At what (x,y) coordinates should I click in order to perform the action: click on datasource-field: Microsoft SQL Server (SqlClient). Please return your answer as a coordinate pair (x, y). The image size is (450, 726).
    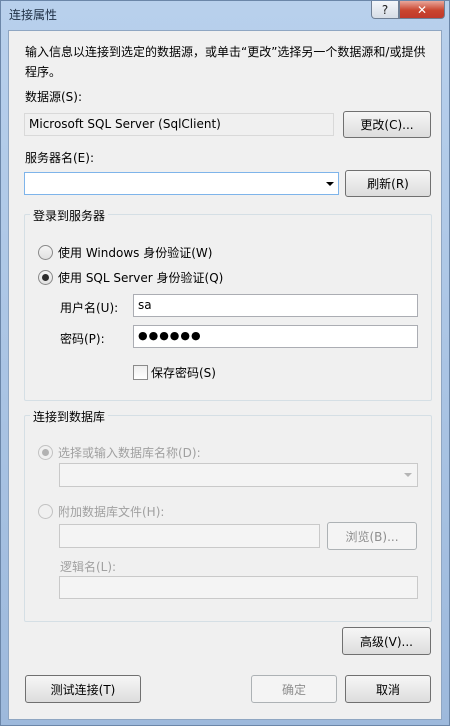
    Looking at the image, I should click on (179, 124).